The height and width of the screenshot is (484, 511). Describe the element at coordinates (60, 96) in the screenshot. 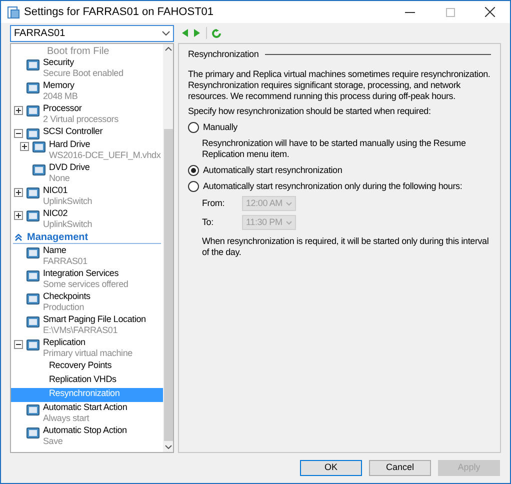

I see `item-detail: 2048 MB` at that location.